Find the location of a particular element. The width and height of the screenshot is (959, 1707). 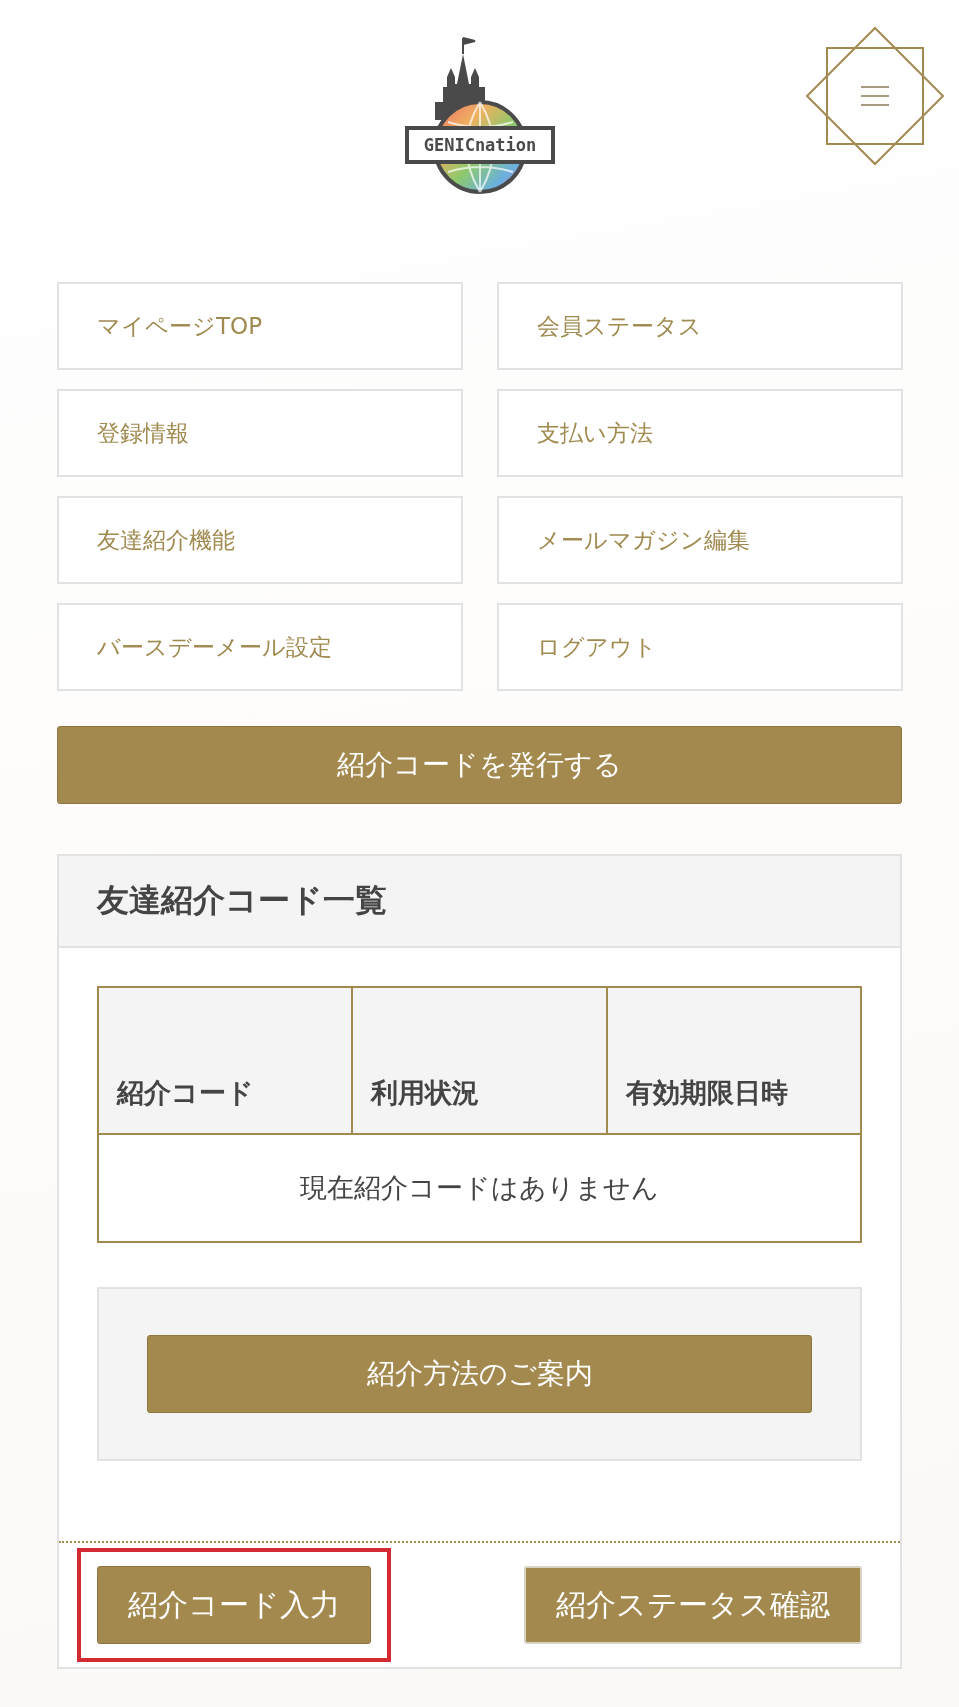

footer-button: 紹介ステータス確認 is located at coordinates (693, 1605).